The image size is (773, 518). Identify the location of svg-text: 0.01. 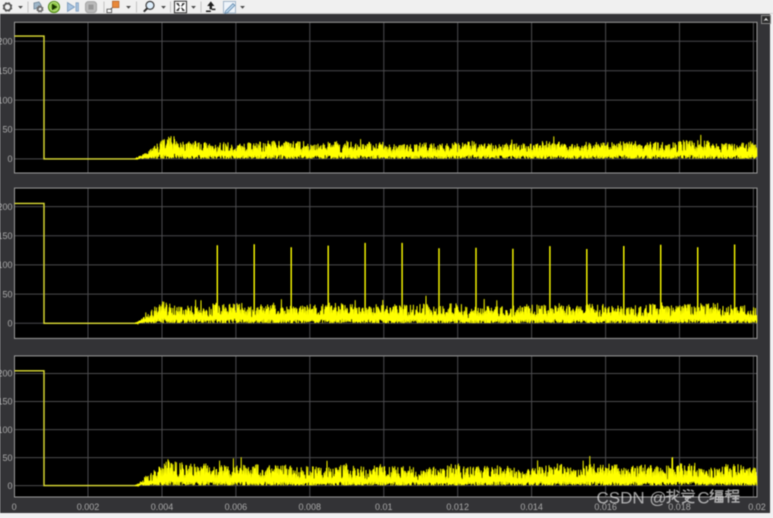
(384, 507).